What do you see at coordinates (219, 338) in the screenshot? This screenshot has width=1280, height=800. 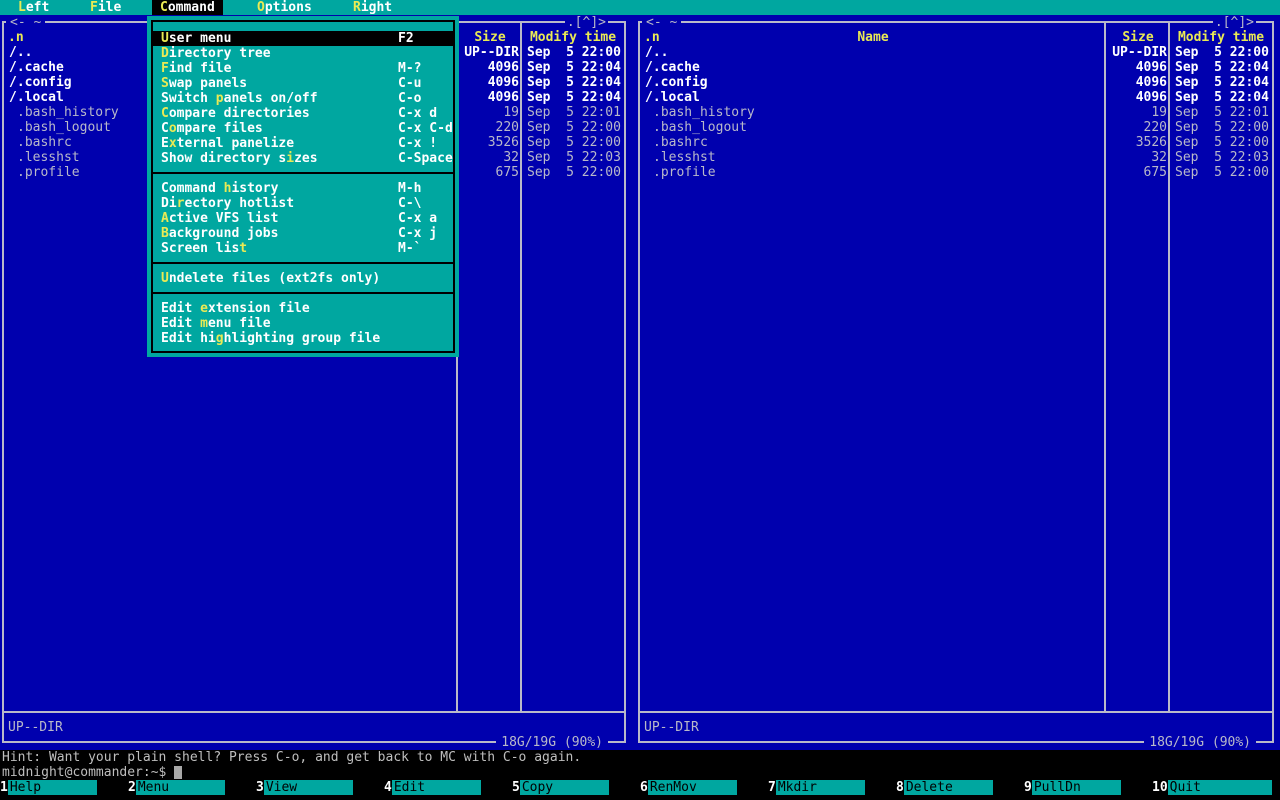 I see `hotkey-letter: g` at bounding box center [219, 338].